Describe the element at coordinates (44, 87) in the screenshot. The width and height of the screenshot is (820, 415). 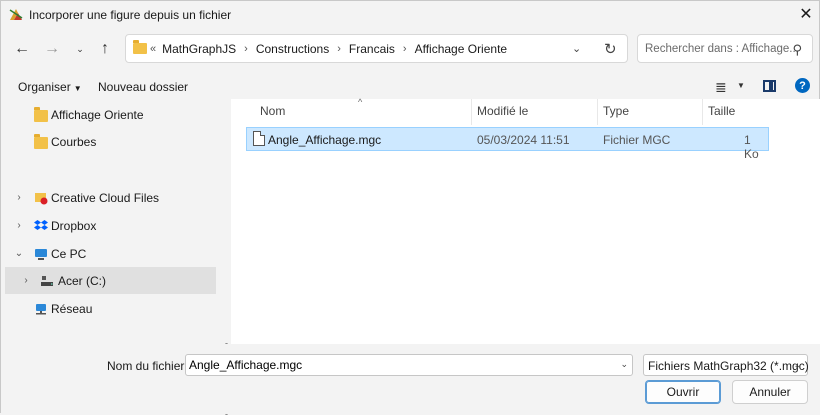
I see `organize-label: Organiser` at that location.